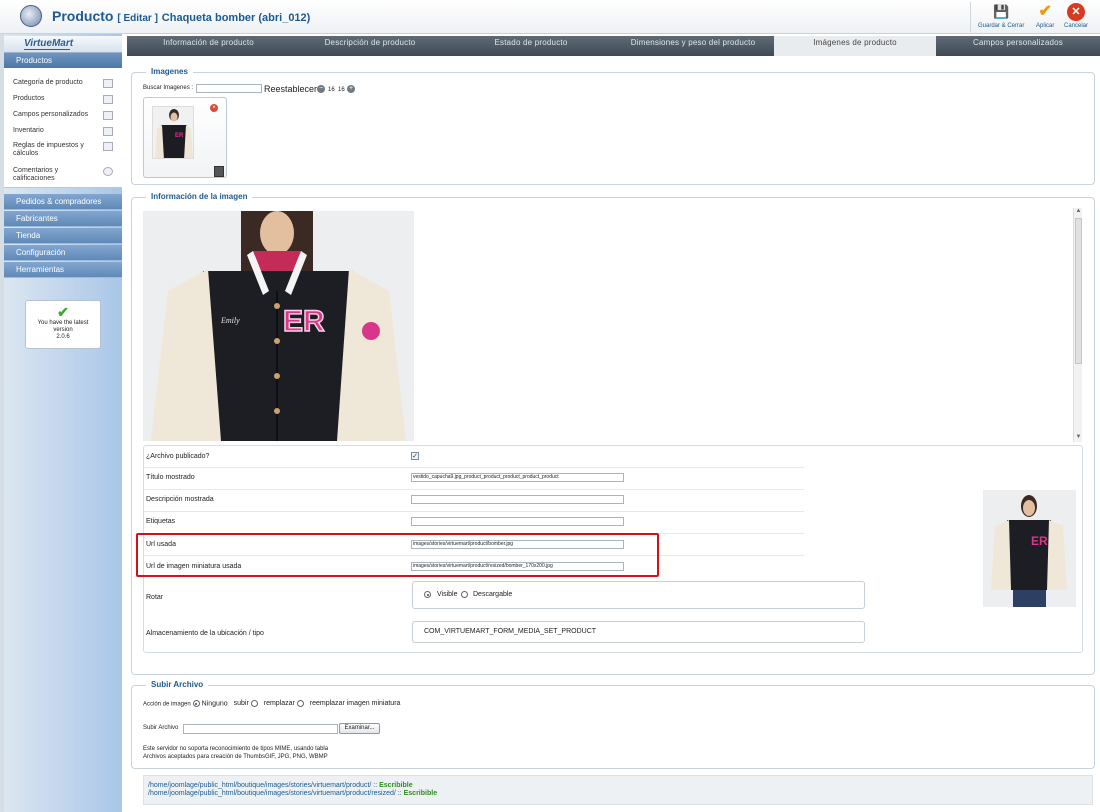  What do you see at coordinates (464, 594) in the screenshot?
I see `downloadable-radio` at bounding box center [464, 594].